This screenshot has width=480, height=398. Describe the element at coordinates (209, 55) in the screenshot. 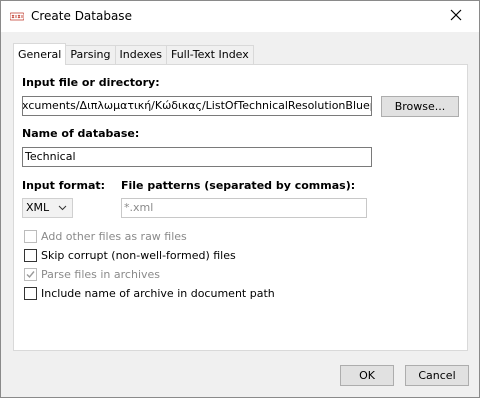

I see `tab-full-text-index: Full-Text Index` at that location.